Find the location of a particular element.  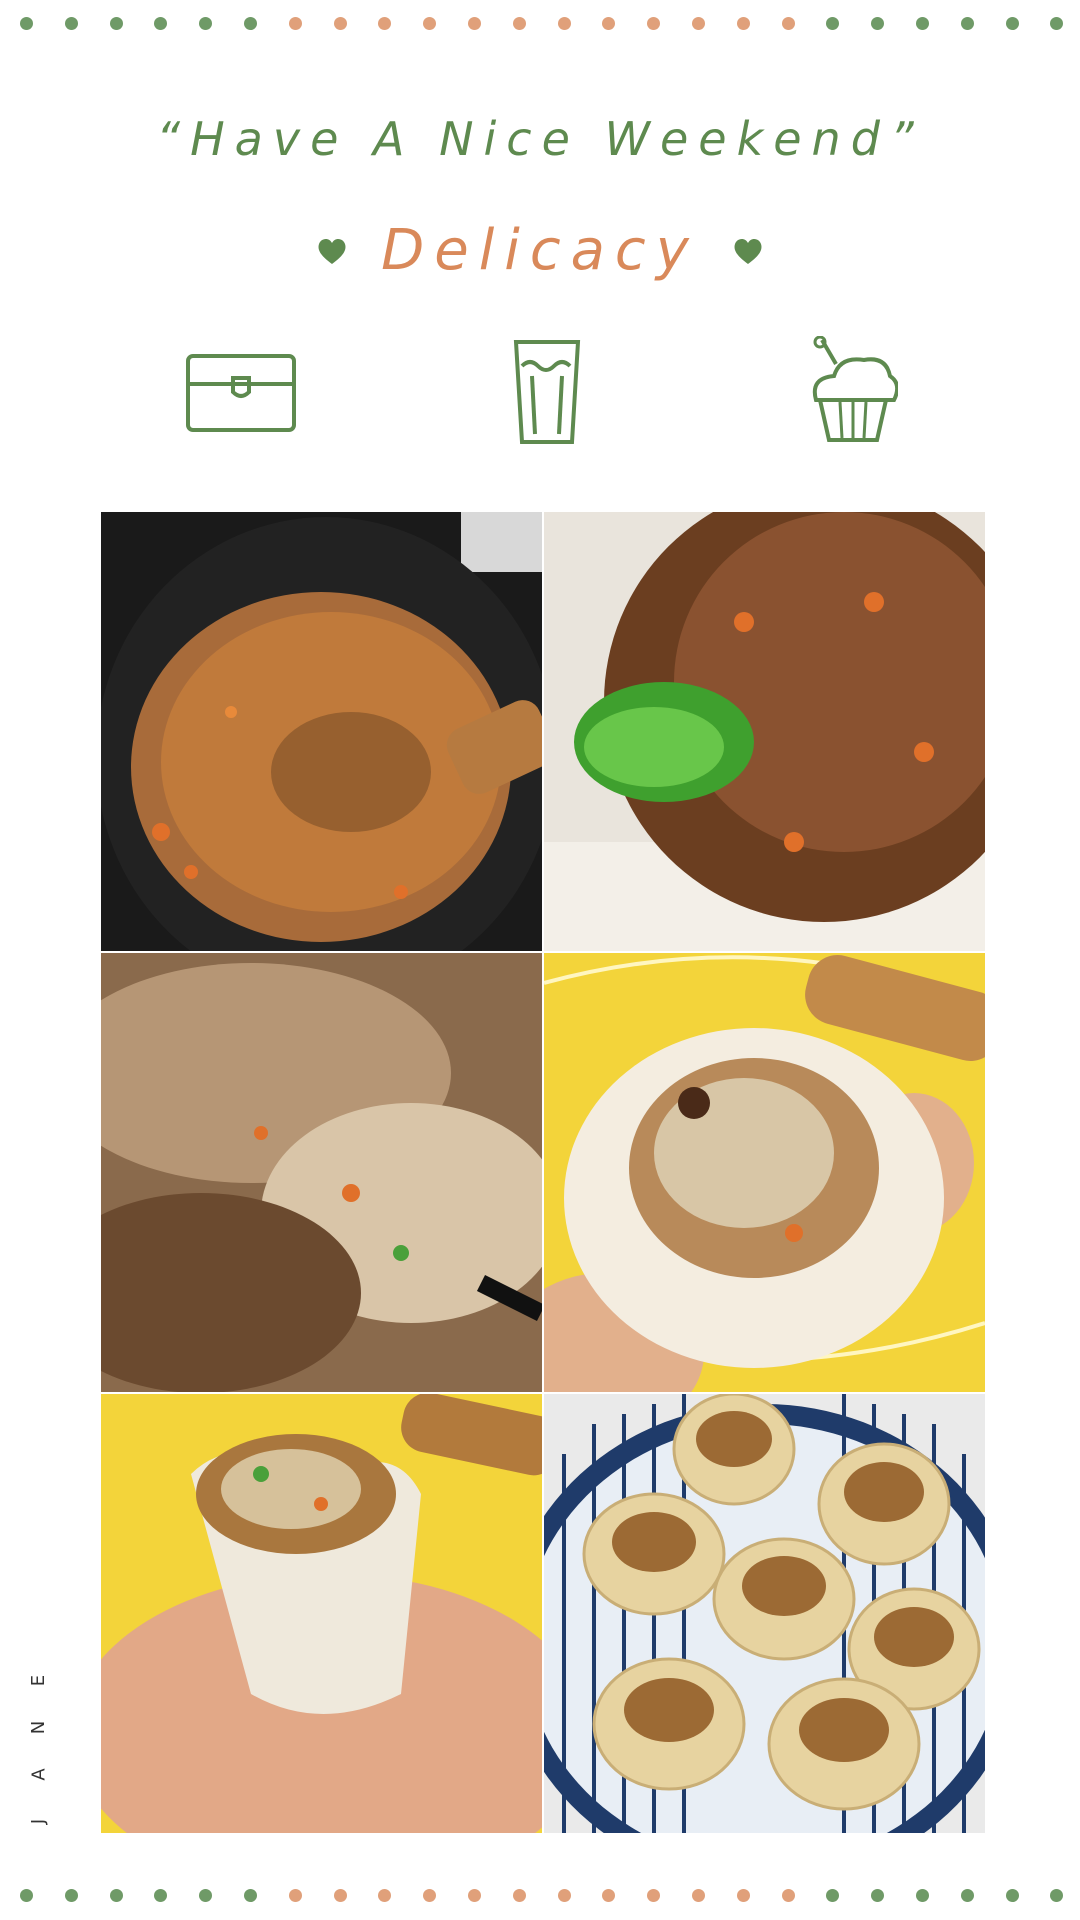

bottom-dotted-border is located at coordinates (540, 1896).